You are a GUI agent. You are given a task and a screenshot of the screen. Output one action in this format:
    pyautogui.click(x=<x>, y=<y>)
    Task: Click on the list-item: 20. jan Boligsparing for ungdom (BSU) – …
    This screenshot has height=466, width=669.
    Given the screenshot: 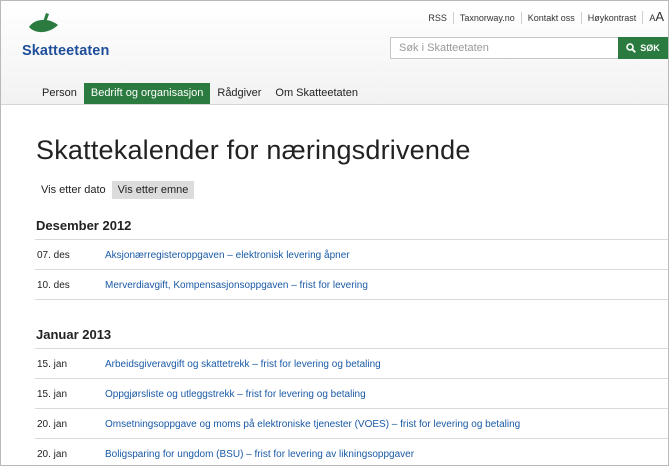 What is the action you would take?
    pyautogui.click(x=225, y=455)
    